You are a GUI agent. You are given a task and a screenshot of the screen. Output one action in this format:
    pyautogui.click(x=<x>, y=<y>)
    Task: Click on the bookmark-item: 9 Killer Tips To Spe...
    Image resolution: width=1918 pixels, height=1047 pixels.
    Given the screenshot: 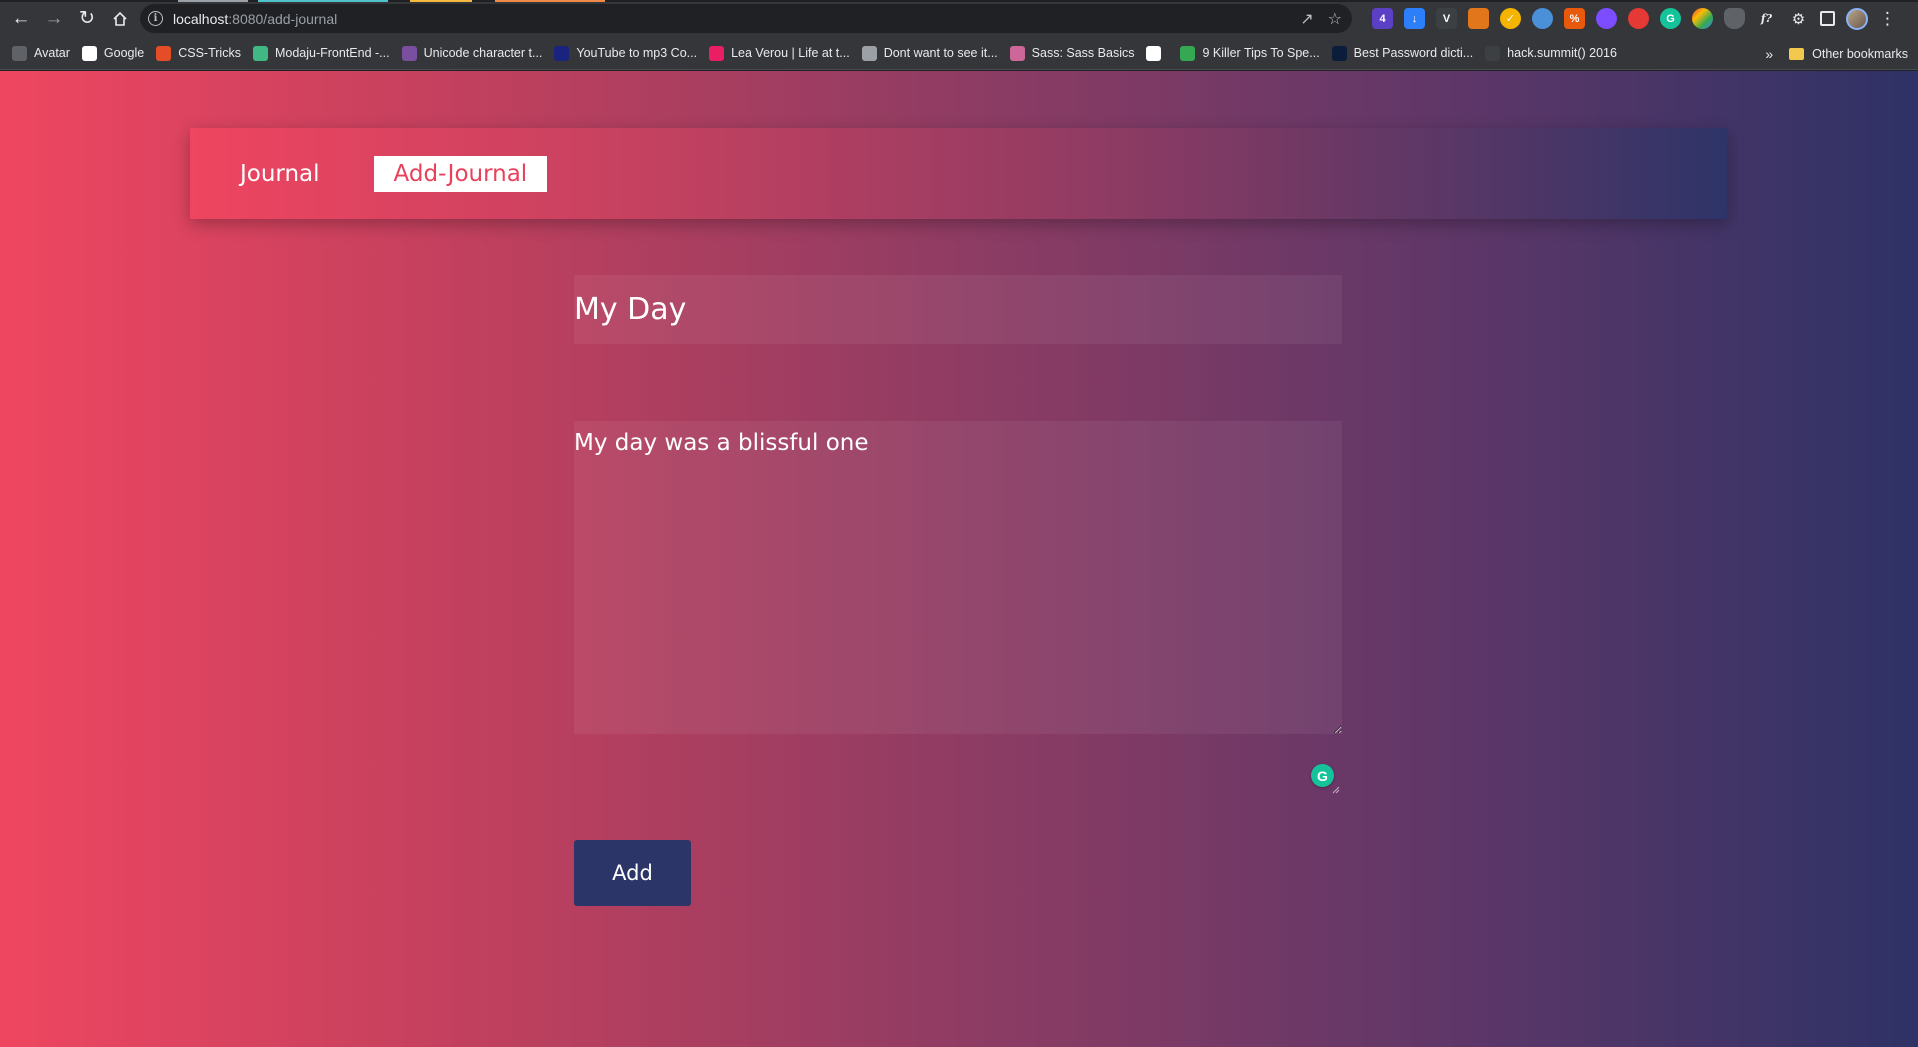 What is the action you would take?
    pyautogui.click(x=1250, y=53)
    